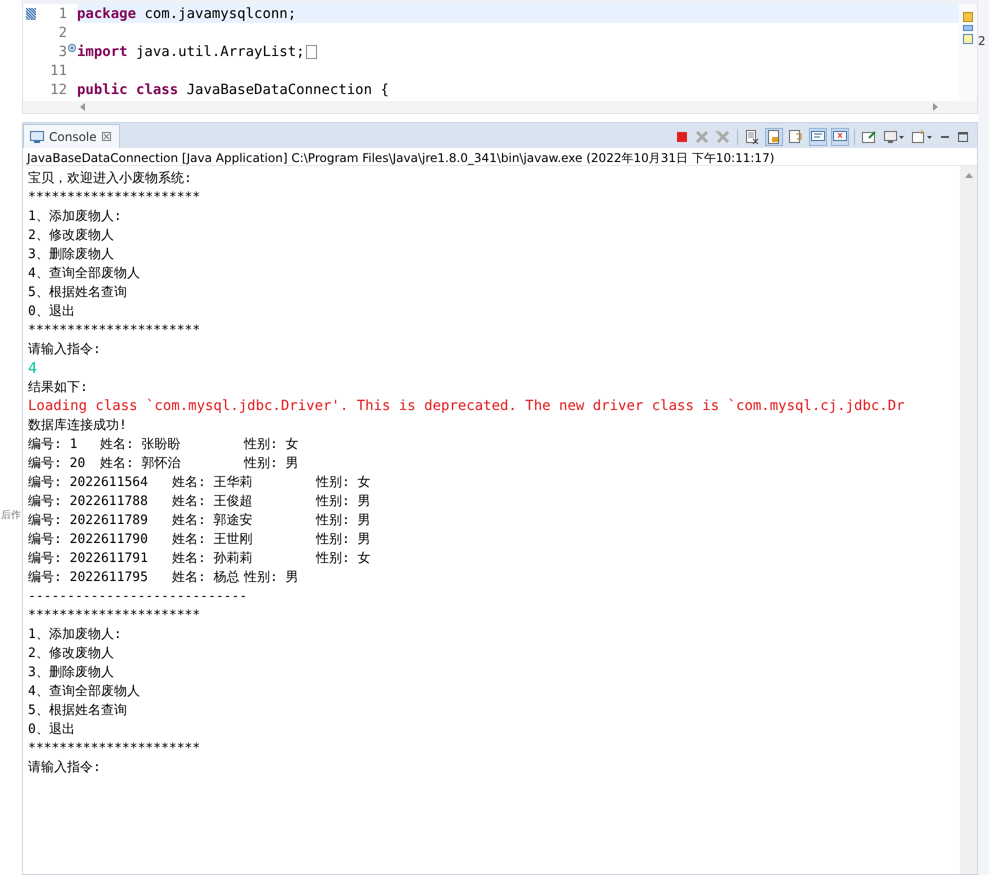 The image size is (989, 875). Describe the element at coordinates (311, 51) in the screenshot. I see `folded-code-marker` at that location.